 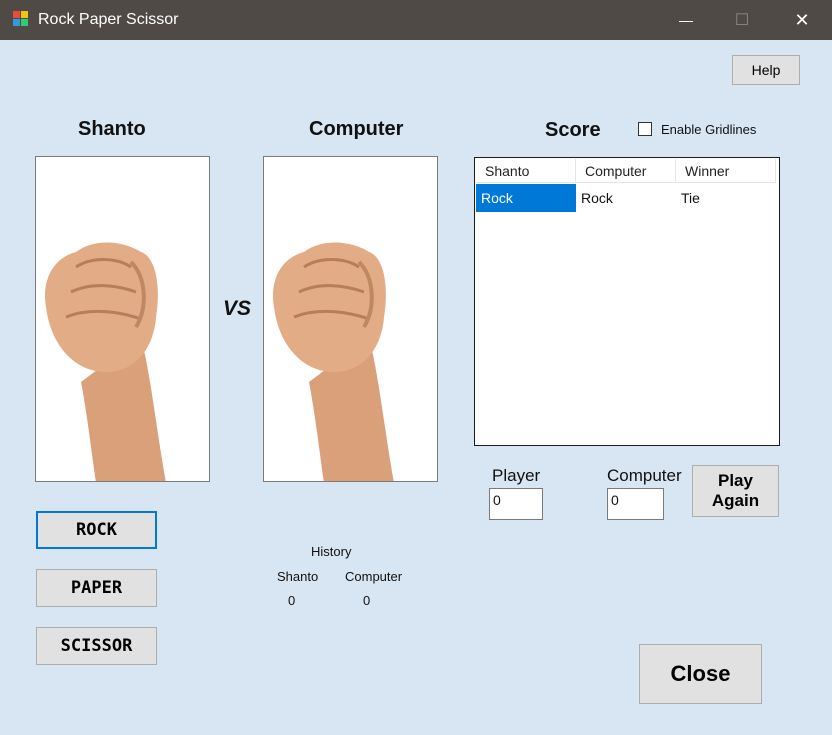 What do you see at coordinates (573, 130) in the screenshot?
I see `score-heading: Score` at bounding box center [573, 130].